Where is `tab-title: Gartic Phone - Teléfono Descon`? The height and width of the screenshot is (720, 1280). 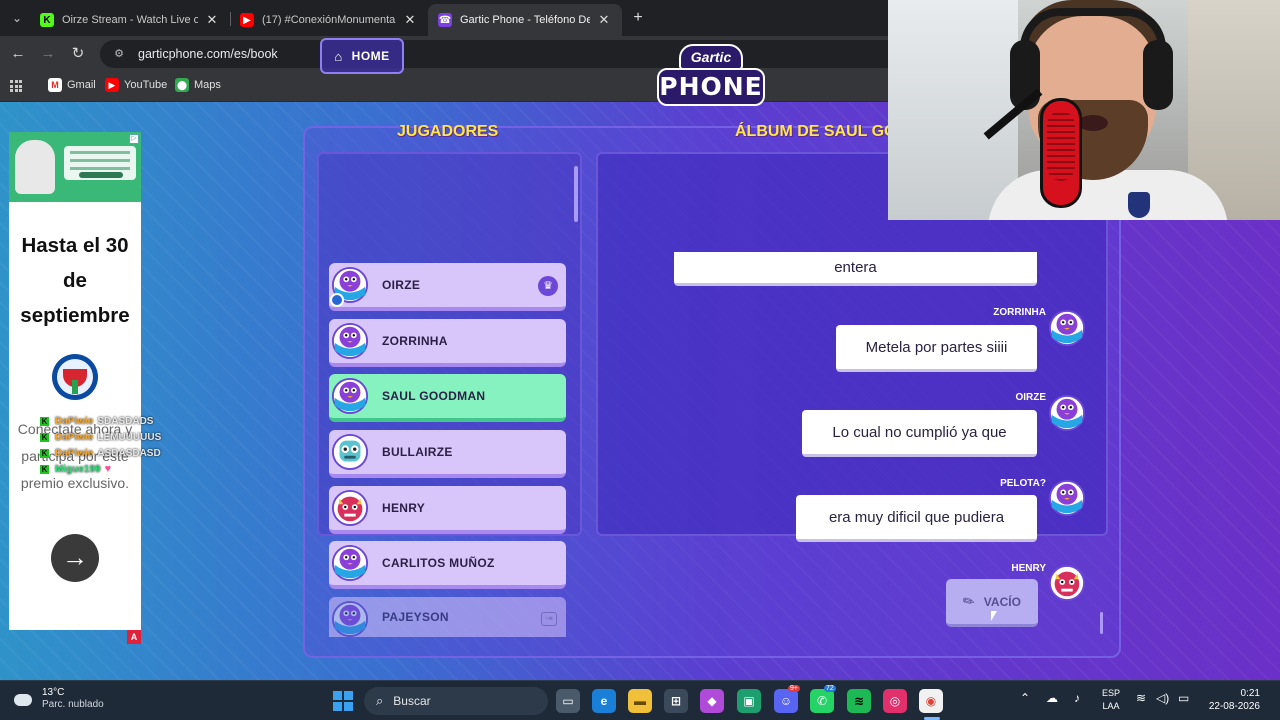 tab-title: Gartic Phone - Teléfono Descon is located at coordinates (525, 20).